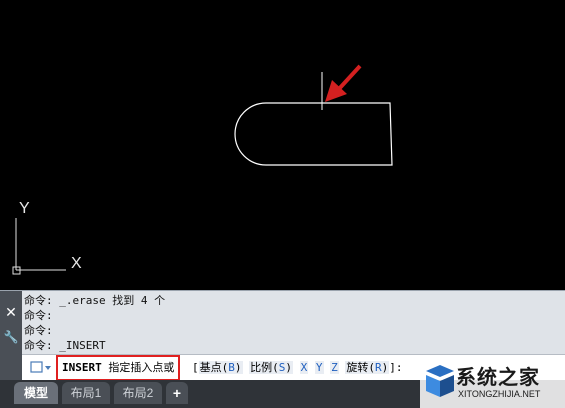  I want to click on command-prompt-highlight: INSERT 指定插入点或, so click(118, 368).